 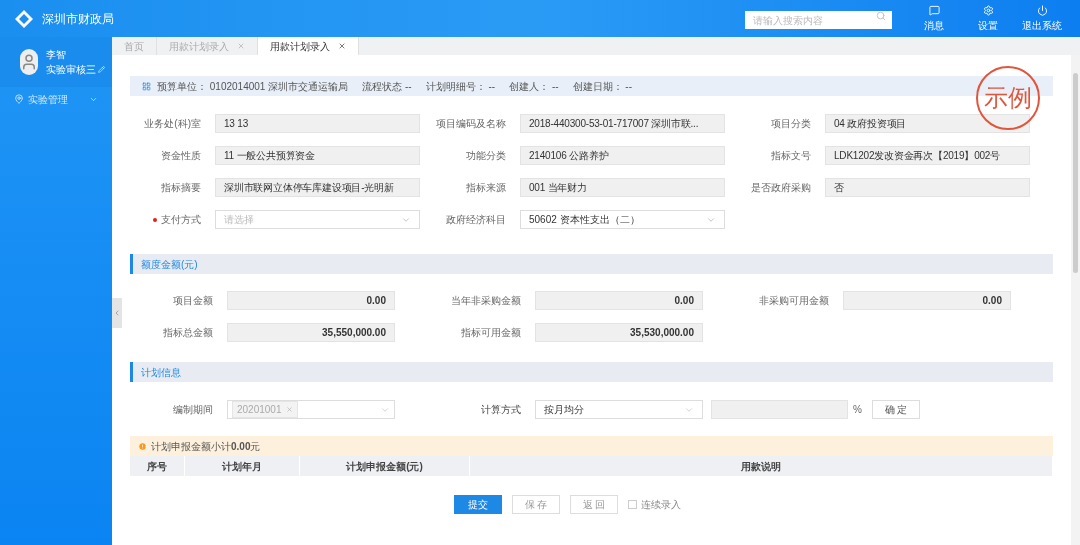 What do you see at coordinates (193, 301) in the screenshot?
I see `field-label: 项目金额` at bounding box center [193, 301].